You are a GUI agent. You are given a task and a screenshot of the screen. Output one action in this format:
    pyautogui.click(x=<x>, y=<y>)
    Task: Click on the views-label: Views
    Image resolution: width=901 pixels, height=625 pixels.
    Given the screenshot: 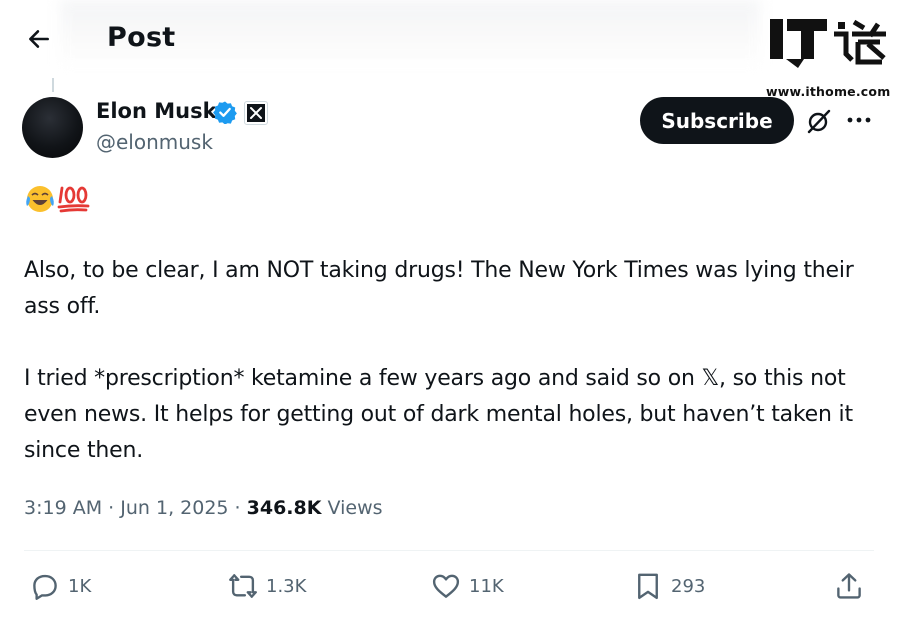 What is the action you would take?
    pyautogui.click(x=355, y=508)
    